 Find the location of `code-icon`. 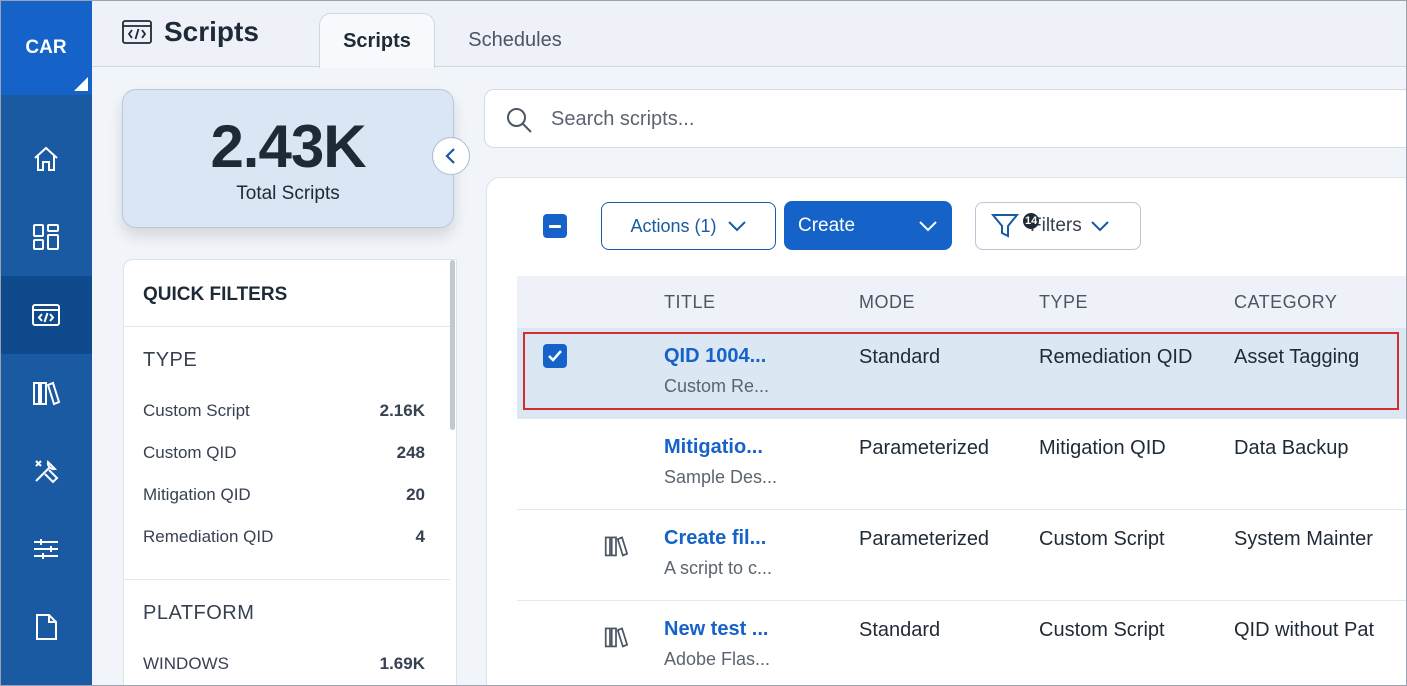

code-icon is located at coordinates (46, 315).